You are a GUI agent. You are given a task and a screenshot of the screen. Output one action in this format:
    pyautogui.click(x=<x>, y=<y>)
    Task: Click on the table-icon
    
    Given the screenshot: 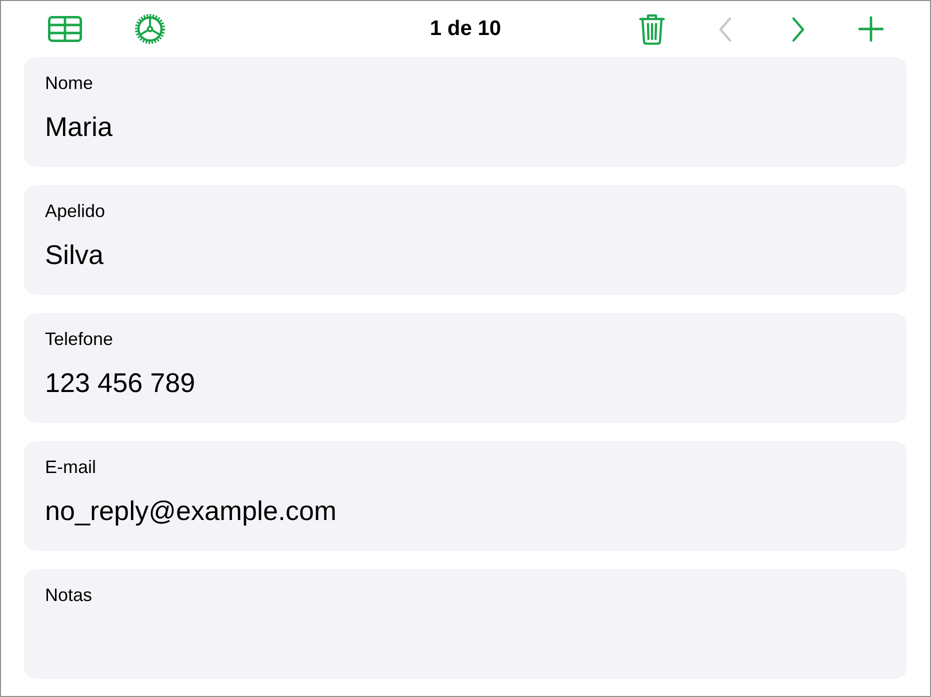 What is the action you would take?
    pyautogui.click(x=65, y=29)
    